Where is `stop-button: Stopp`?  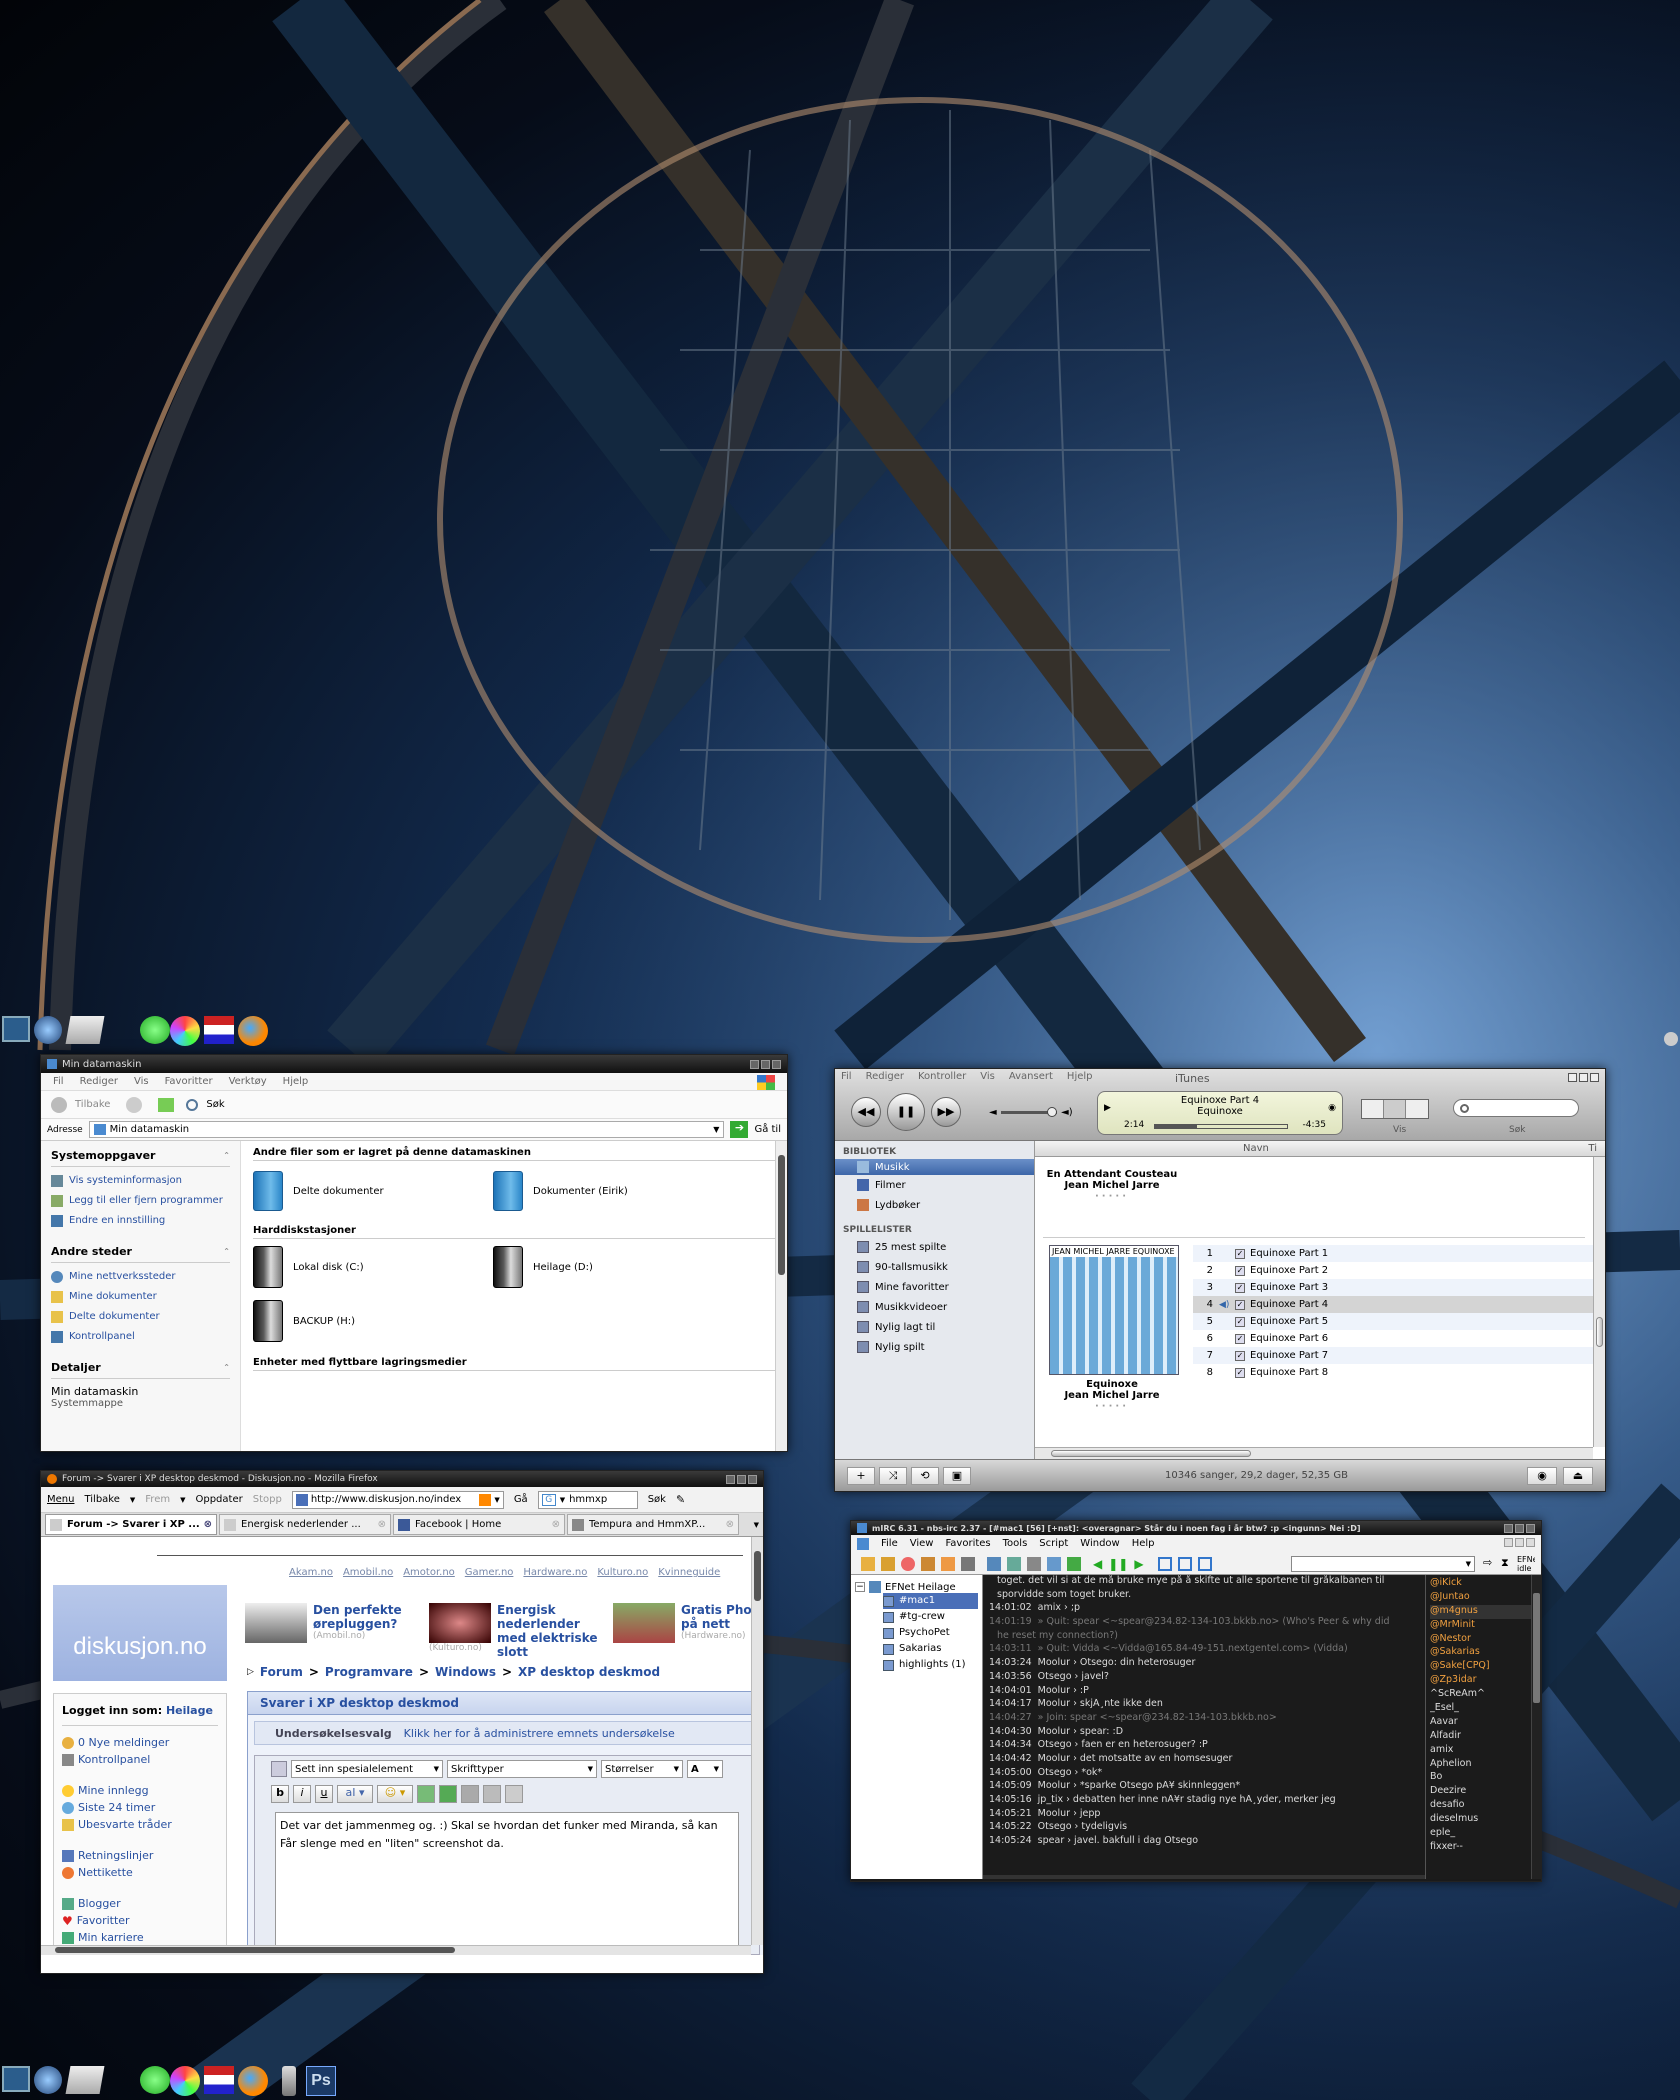
stop-button: Stopp is located at coordinates (267, 1499).